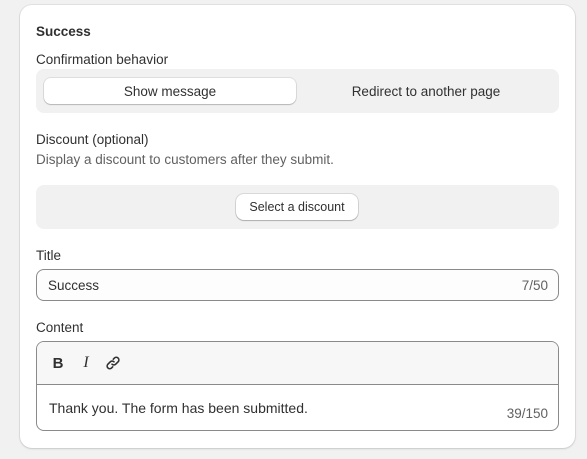 The height and width of the screenshot is (459, 587). I want to click on content-character-counter: 39/150, so click(527, 413).